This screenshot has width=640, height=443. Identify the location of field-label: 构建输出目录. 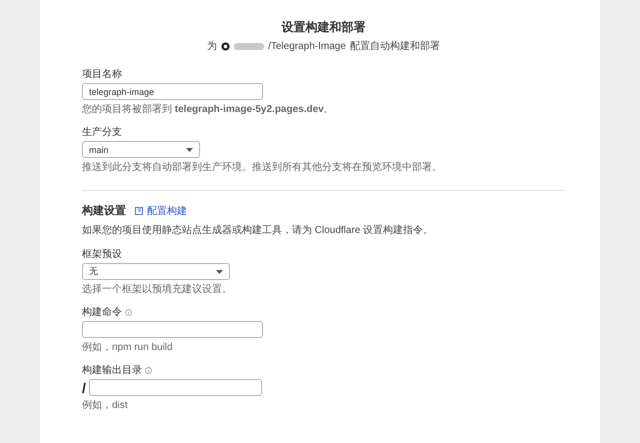
(112, 370).